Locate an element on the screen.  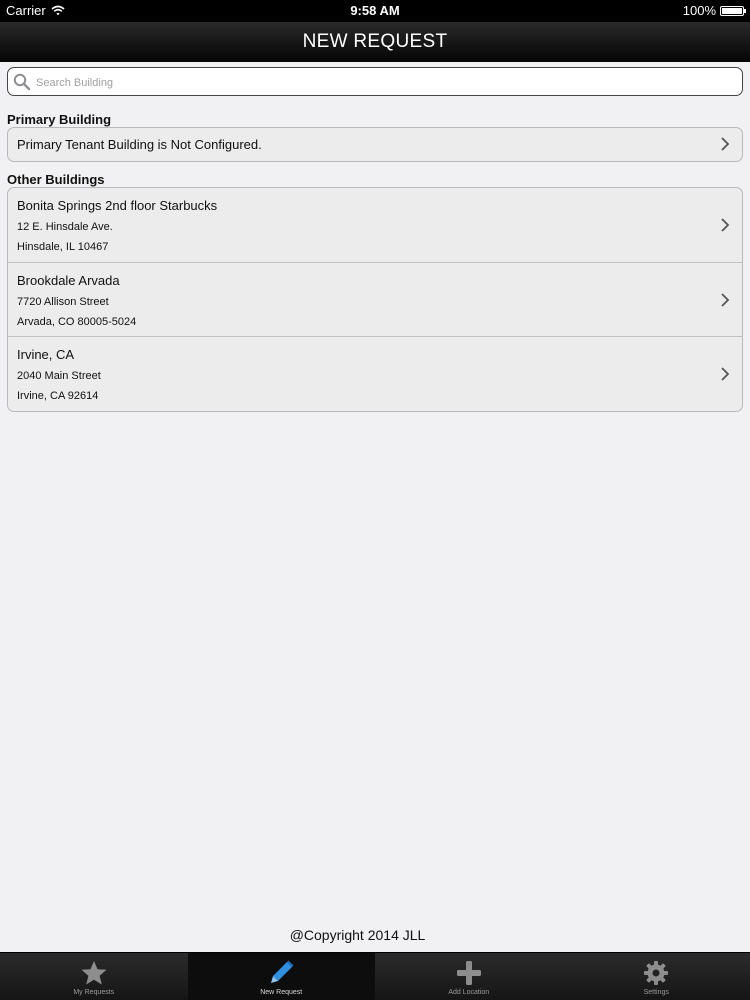
nav-bar: NEW REQUEST is located at coordinates (375, 42).